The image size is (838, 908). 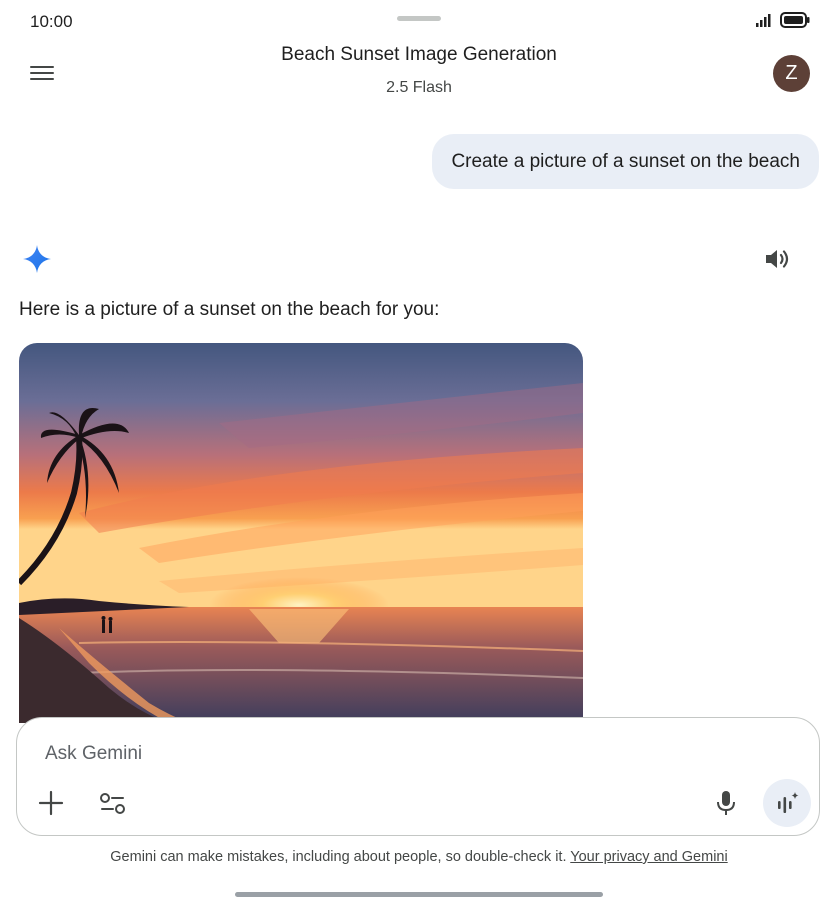 I want to click on avatar: Z, so click(x=791, y=73).